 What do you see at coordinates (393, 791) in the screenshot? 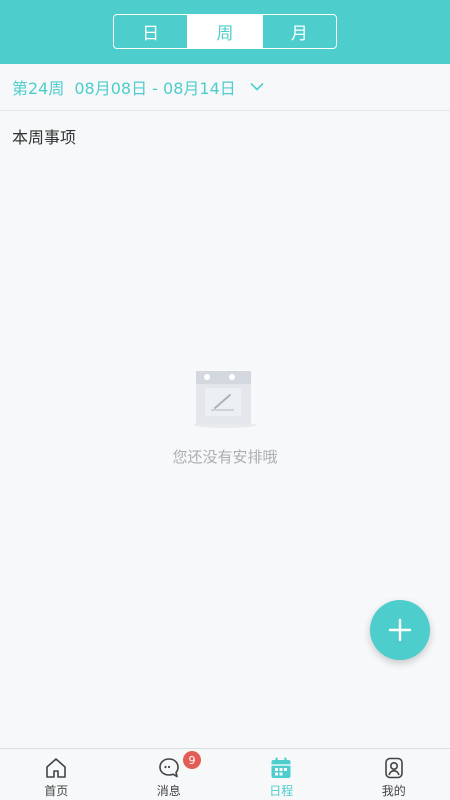
I see `tab-profile-label: 我的` at bounding box center [393, 791].